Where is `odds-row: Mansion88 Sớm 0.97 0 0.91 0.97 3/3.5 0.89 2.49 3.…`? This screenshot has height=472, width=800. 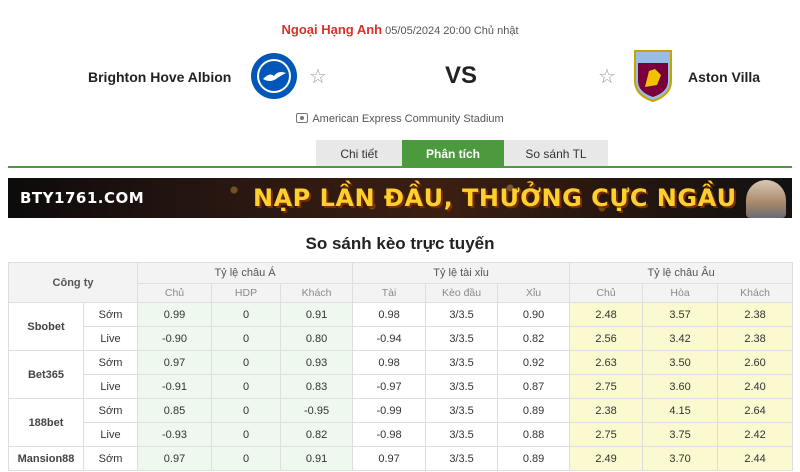
odds-row: Mansion88 Sớm 0.97 0 0.91 0.97 3/3.5 0.89 2.49 3.… is located at coordinates (401, 458).